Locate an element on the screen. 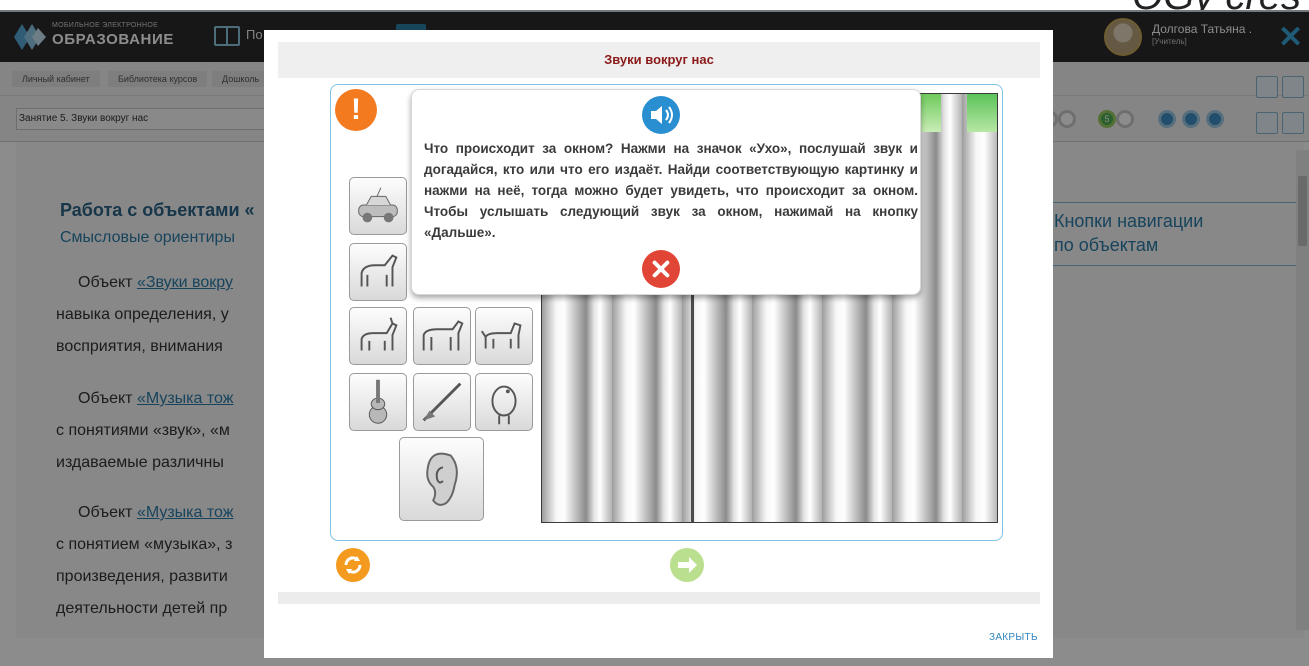 This screenshot has height=666, width=1309. bird-tile is located at coordinates (504, 402).